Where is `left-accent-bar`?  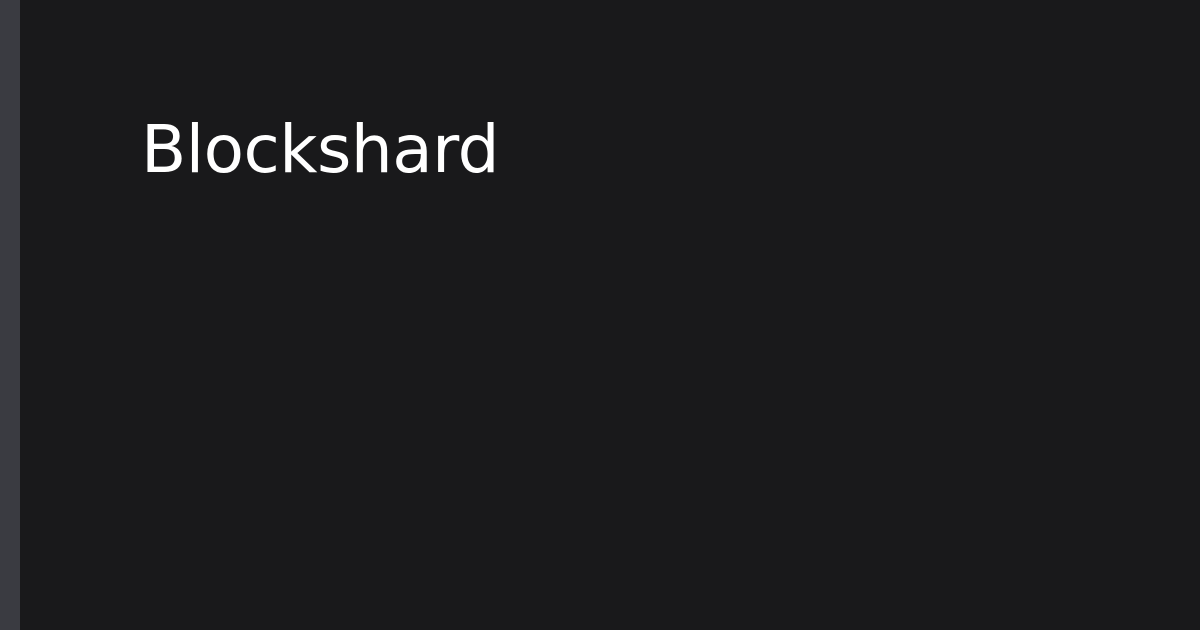 left-accent-bar is located at coordinates (10, 315).